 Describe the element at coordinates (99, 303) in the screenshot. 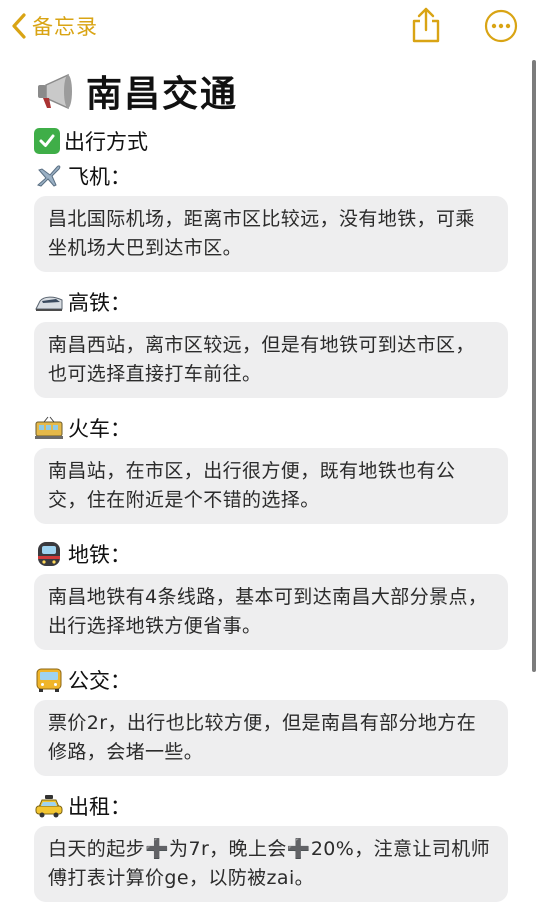

I see `section-label: 高铁：` at that location.